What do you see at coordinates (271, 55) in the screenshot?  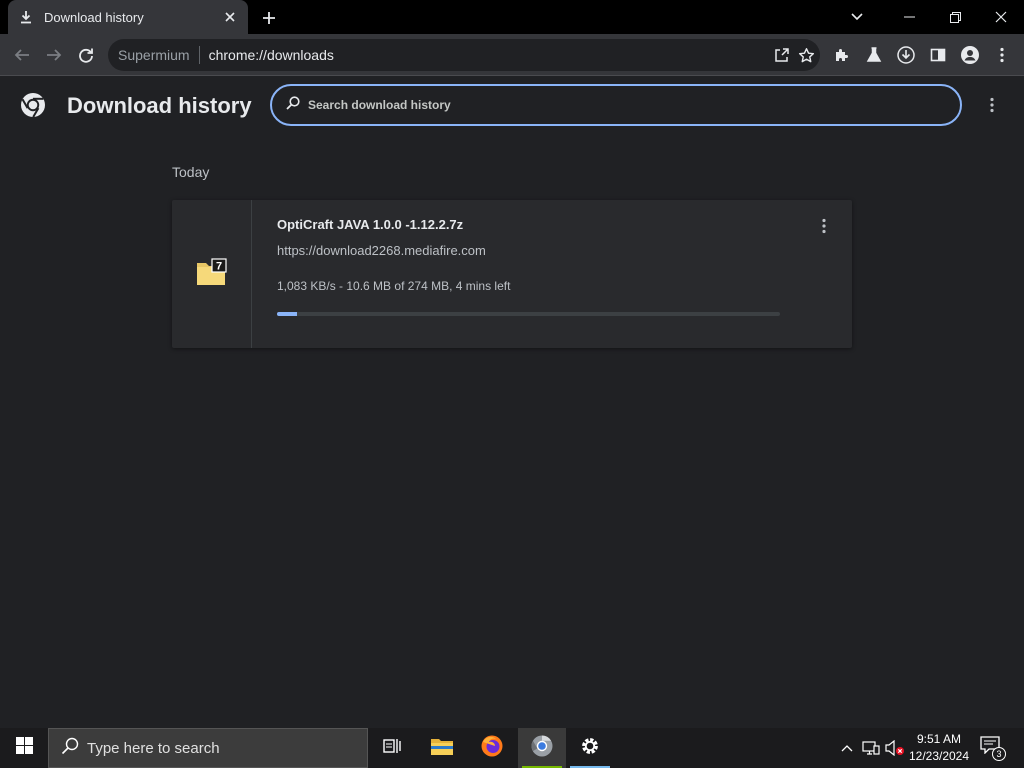 I see `url-text: chrome://downloads` at bounding box center [271, 55].